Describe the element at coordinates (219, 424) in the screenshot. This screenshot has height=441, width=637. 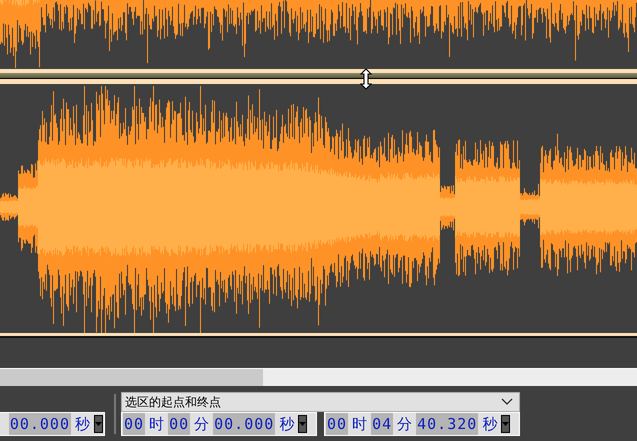
I see `time-field: 00 时 00 分 00.000 秒` at that location.